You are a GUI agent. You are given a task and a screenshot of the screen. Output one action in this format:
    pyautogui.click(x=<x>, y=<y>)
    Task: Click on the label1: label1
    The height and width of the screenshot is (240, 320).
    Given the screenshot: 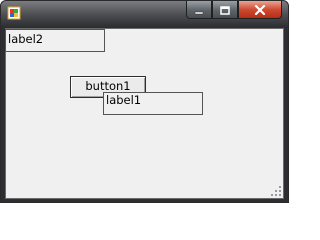 What is the action you would take?
    pyautogui.click(x=153, y=103)
    